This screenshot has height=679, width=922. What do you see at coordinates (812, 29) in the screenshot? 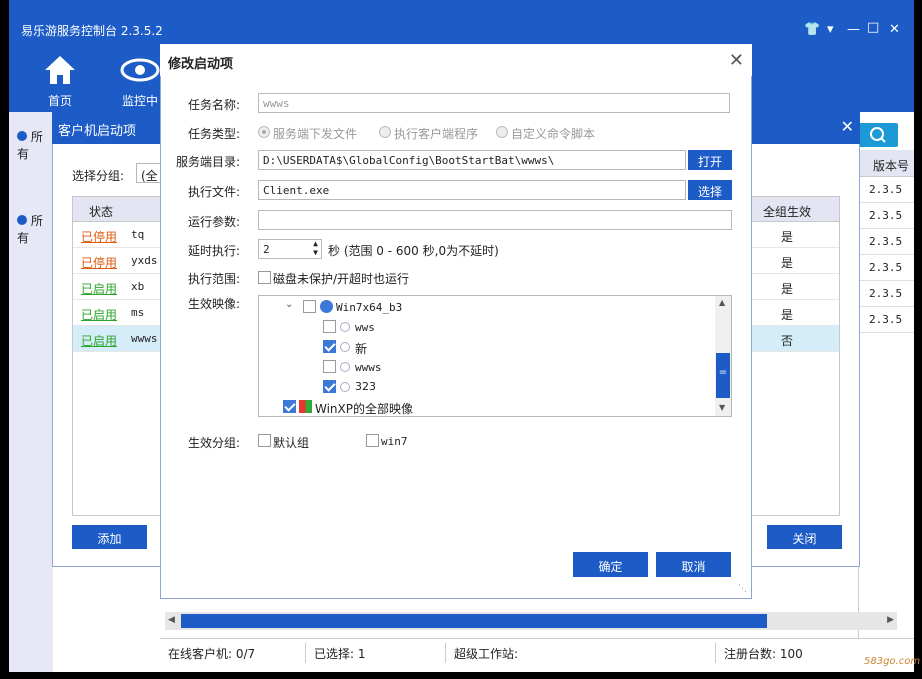
I see `skin-icon: 👕` at bounding box center [812, 29].